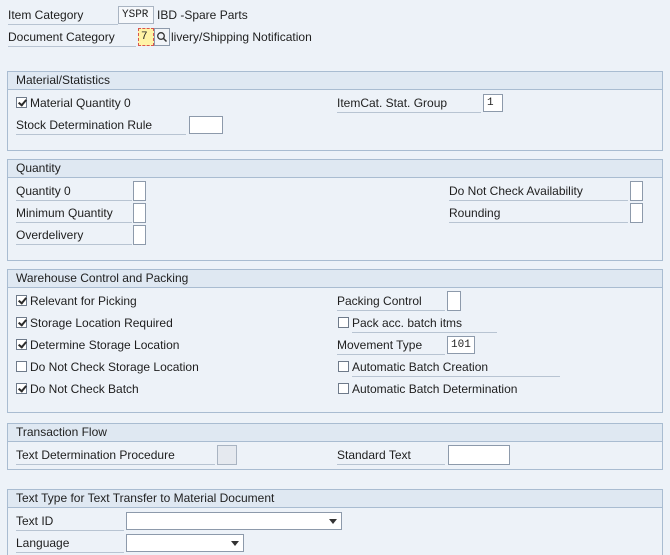 The image size is (670, 555). Describe the element at coordinates (114, 367) in the screenshot. I see `do-not-check-storage-location-label: Do Not Check Storage Location` at that location.